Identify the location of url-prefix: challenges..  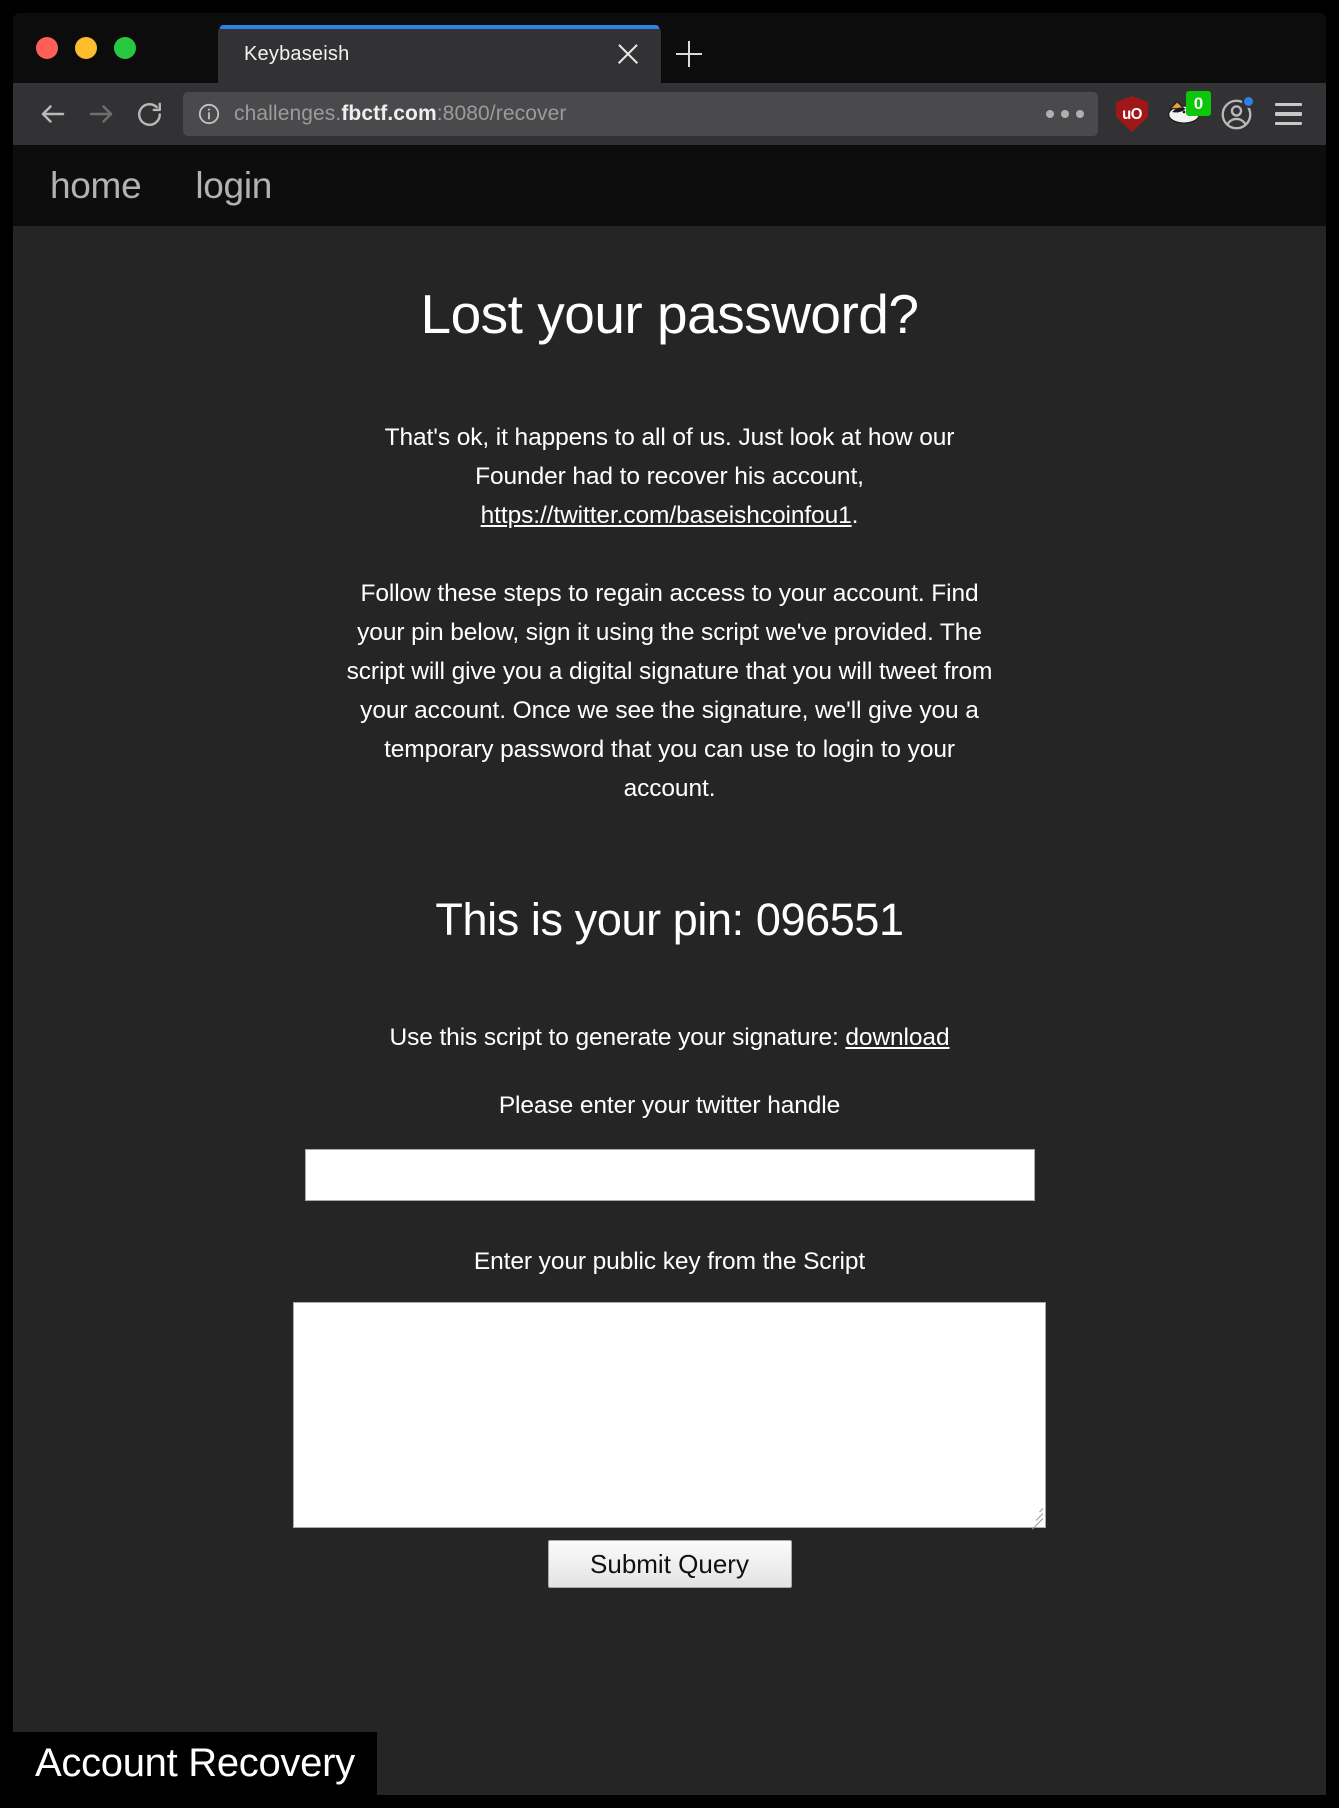
(288, 113).